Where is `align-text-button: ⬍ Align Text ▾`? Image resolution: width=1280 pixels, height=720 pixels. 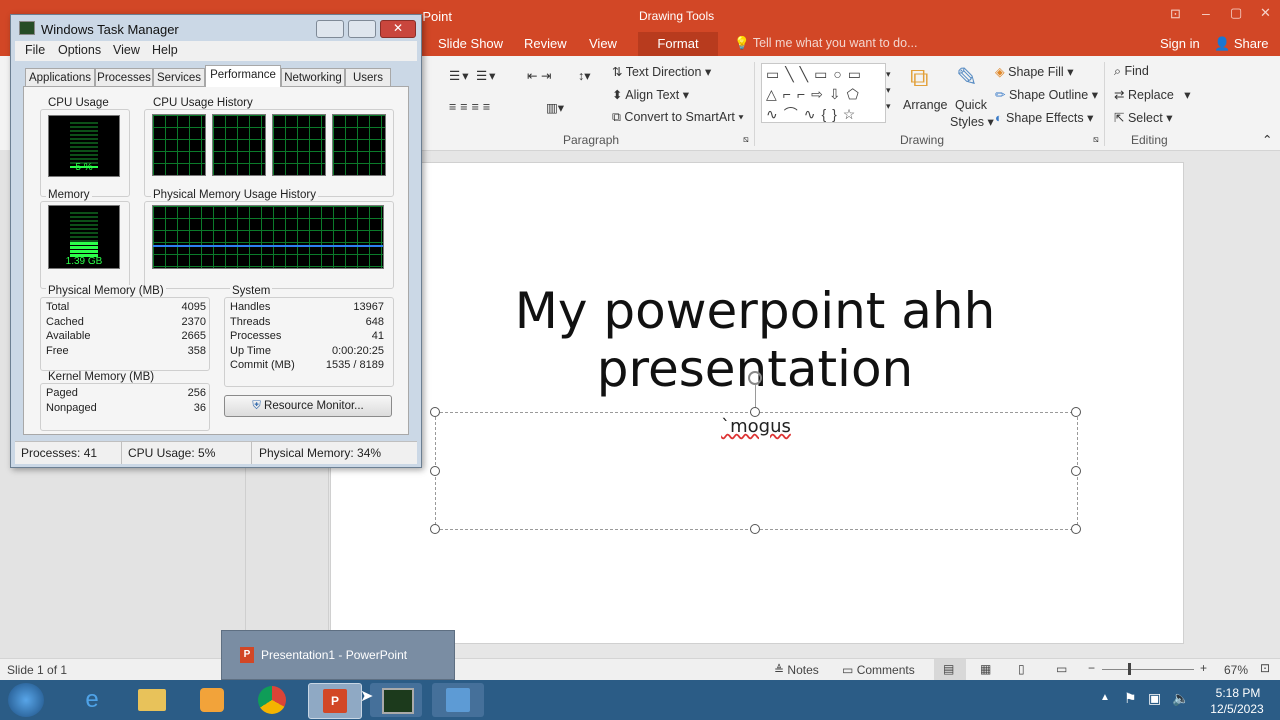 align-text-button: ⬍ Align Text ▾ is located at coordinates (650, 94).